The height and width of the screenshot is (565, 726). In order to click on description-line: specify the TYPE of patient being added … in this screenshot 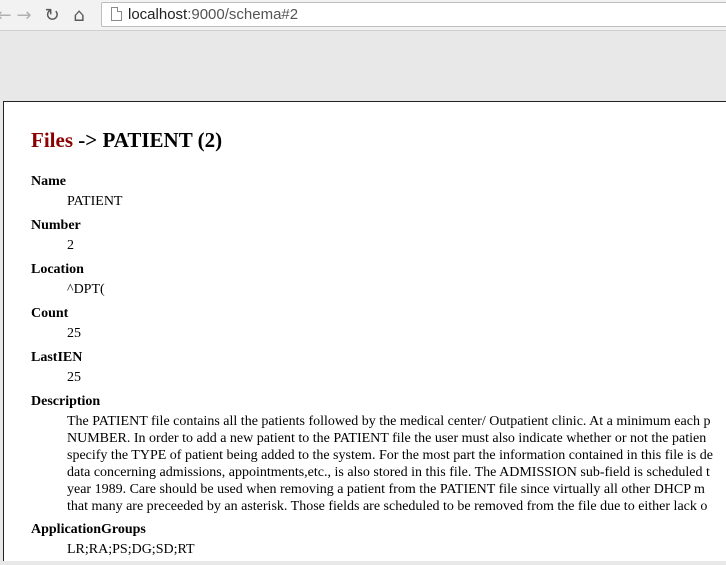, I will do `click(390, 455)`.